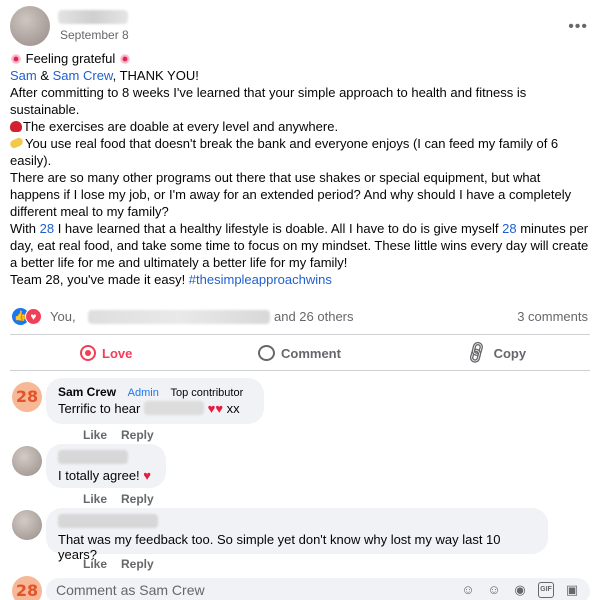 The width and height of the screenshot is (600, 600). I want to click on author-avatar, so click(30, 26).